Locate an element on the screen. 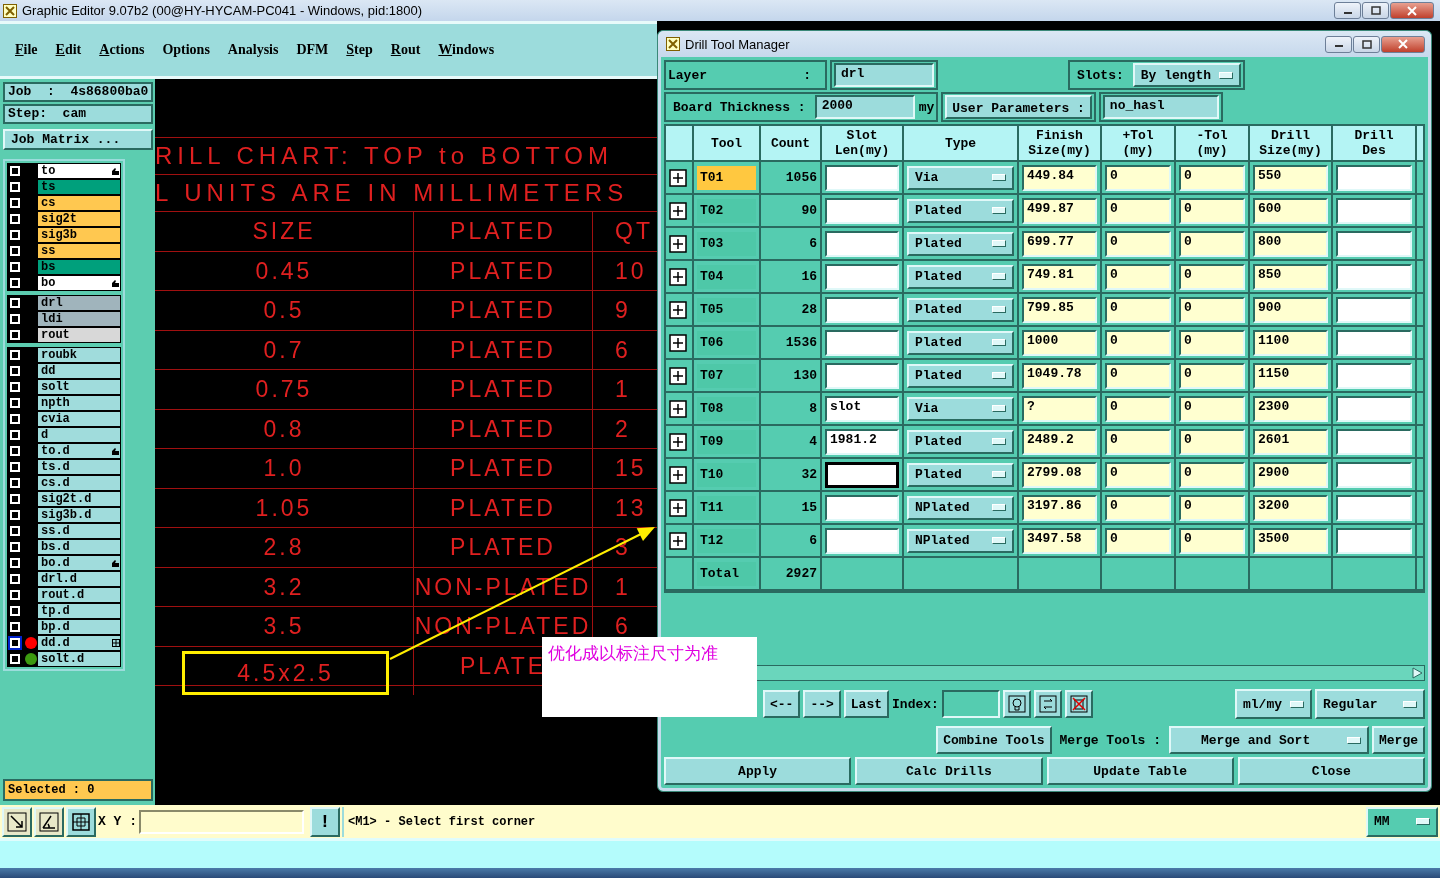 The image size is (1440, 878). menu-item: Options is located at coordinates (186, 50).